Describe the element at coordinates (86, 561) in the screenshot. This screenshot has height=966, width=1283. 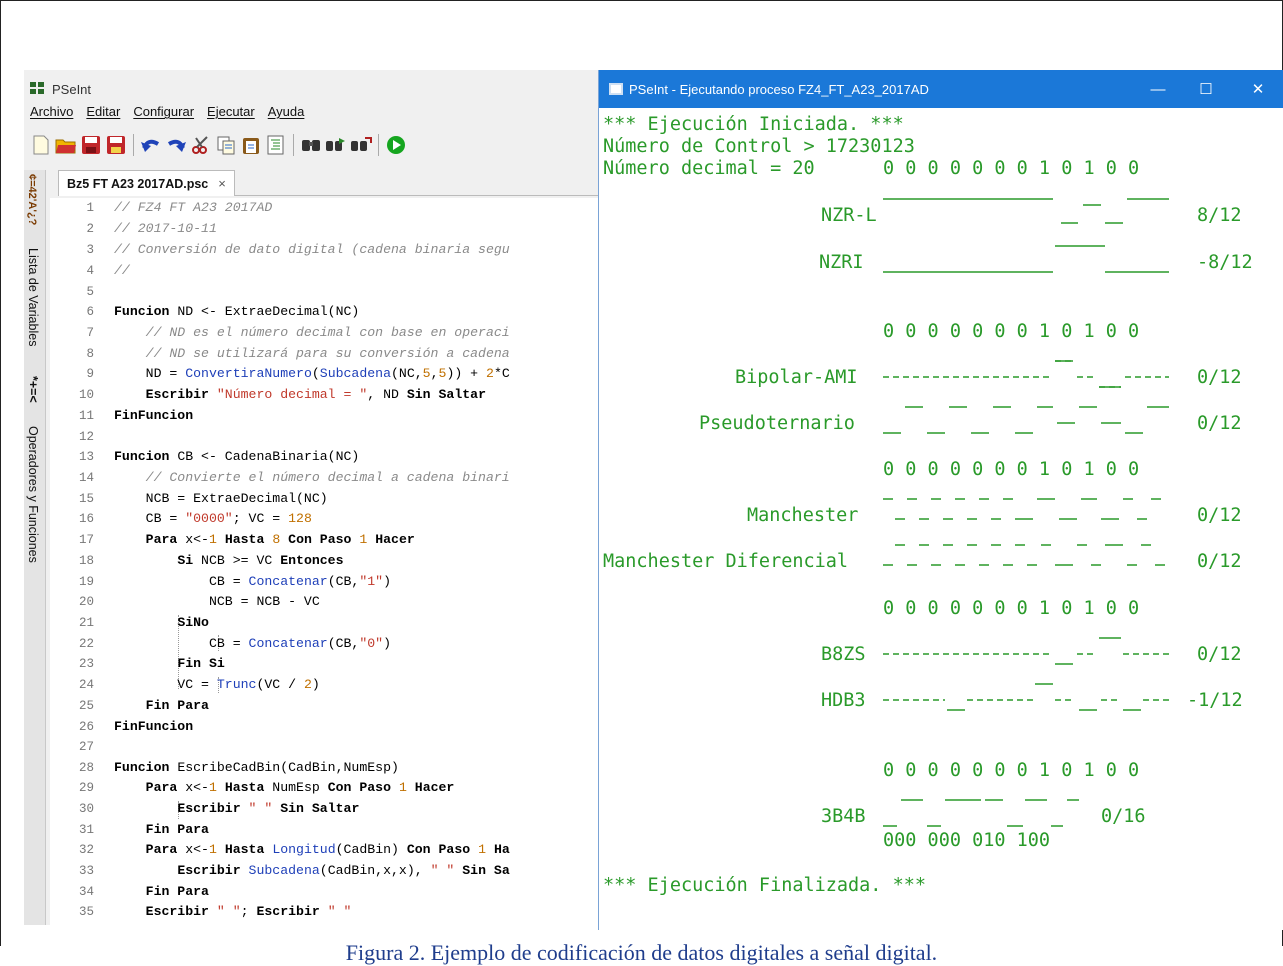
I see `line-number: 18` at that location.